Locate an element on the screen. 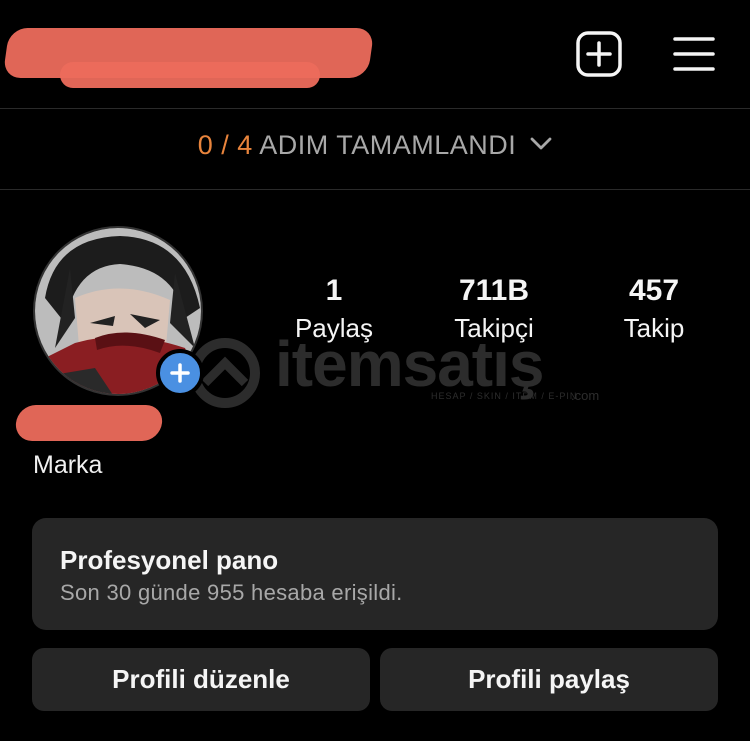 The image size is (750, 741). share-profile-button: Profili paylaş is located at coordinates (549, 679).